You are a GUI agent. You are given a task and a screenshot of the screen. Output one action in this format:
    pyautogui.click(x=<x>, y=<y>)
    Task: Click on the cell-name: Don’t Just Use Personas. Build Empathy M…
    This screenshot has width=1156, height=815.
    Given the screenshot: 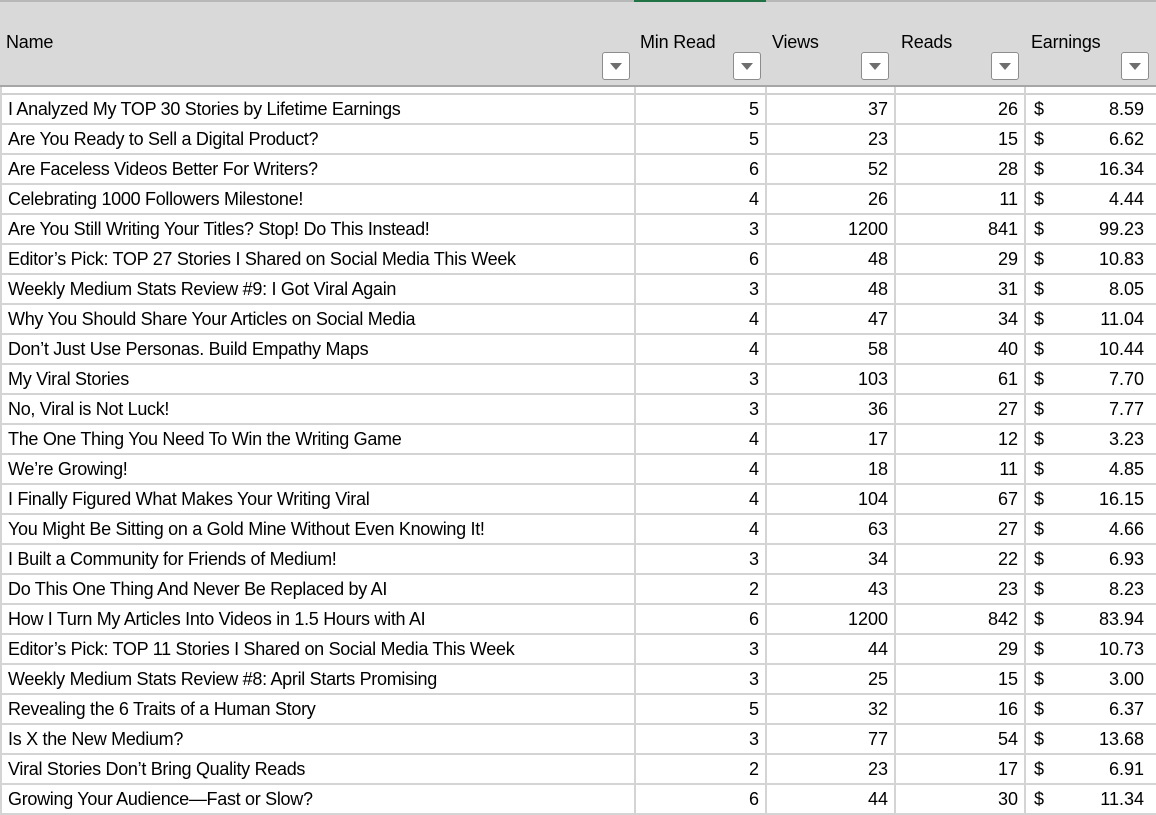 What is the action you would take?
    pyautogui.click(x=318, y=349)
    